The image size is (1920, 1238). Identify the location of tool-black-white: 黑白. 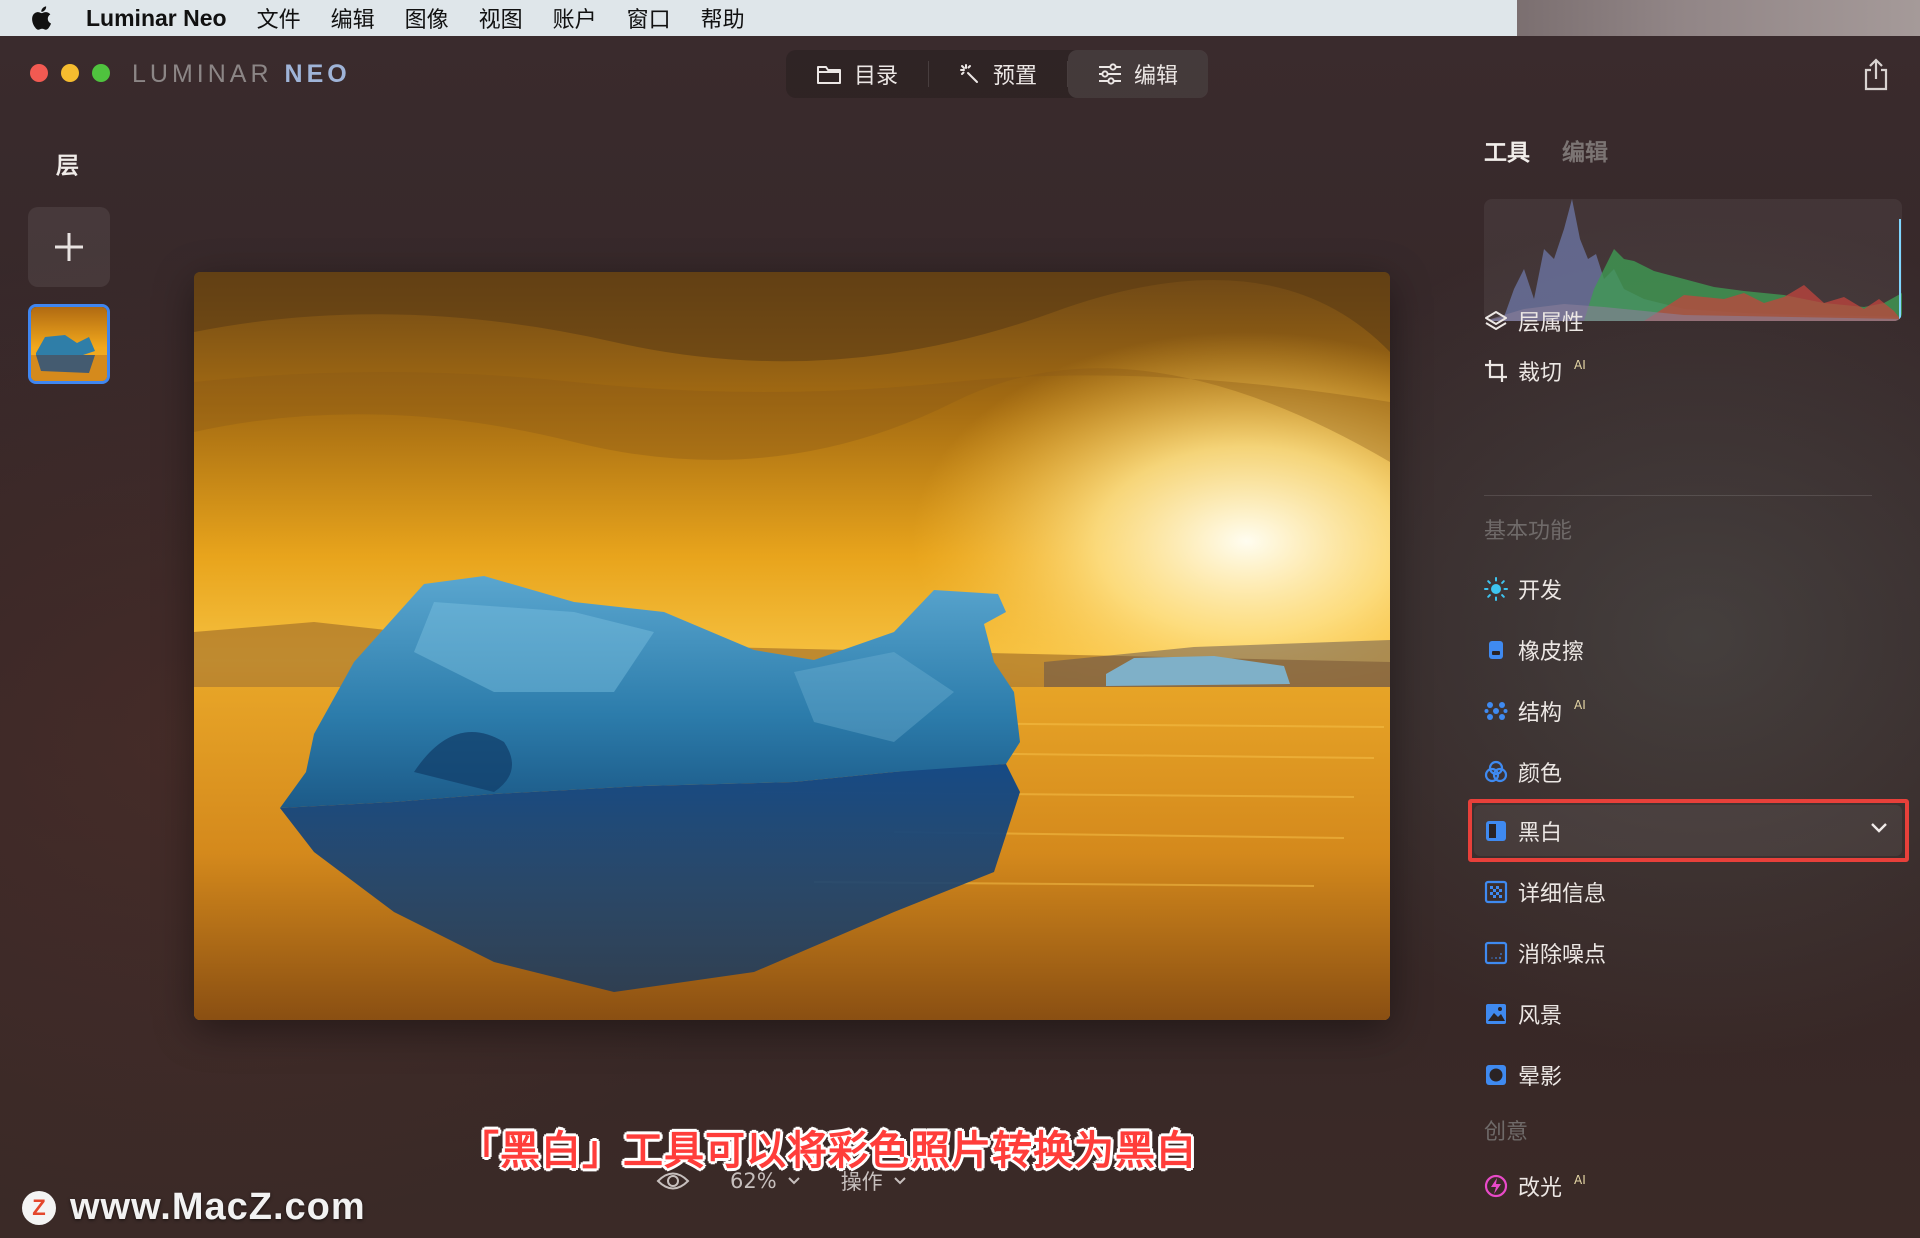
(1523, 831).